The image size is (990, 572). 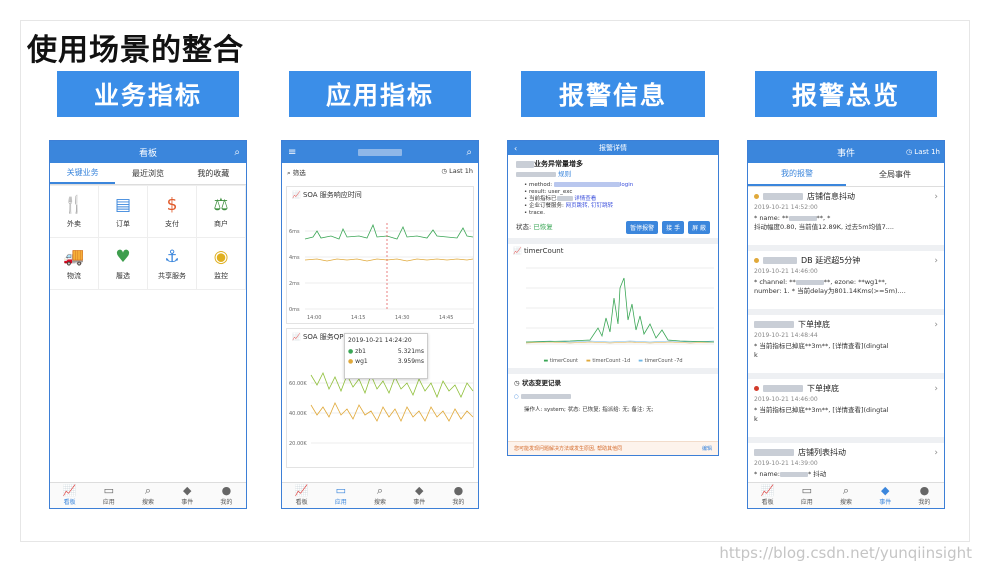 I want to click on grid-item-label: 支付, so click(x=172, y=223).